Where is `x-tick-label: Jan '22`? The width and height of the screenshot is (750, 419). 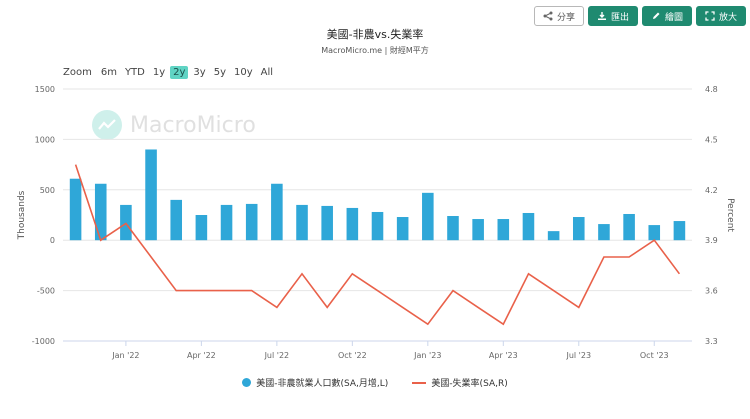
x-tick-label: Jan '22 is located at coordinates (125, 355).